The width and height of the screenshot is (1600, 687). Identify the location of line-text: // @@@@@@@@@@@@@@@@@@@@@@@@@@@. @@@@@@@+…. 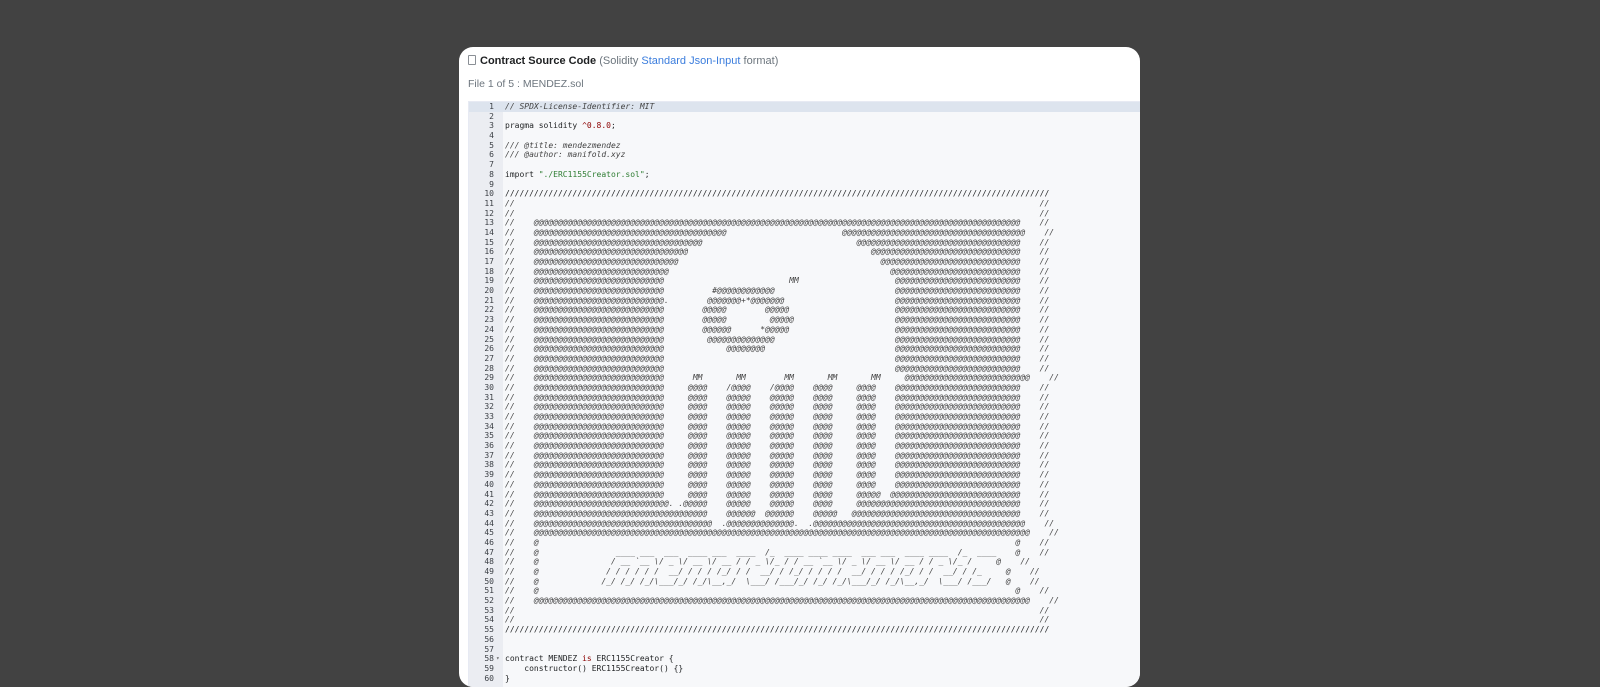
(777, 300).